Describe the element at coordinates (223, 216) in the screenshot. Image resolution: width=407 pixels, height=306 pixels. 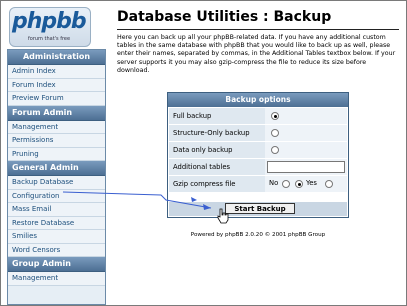
I see `hand-cursor-icon` at that location.